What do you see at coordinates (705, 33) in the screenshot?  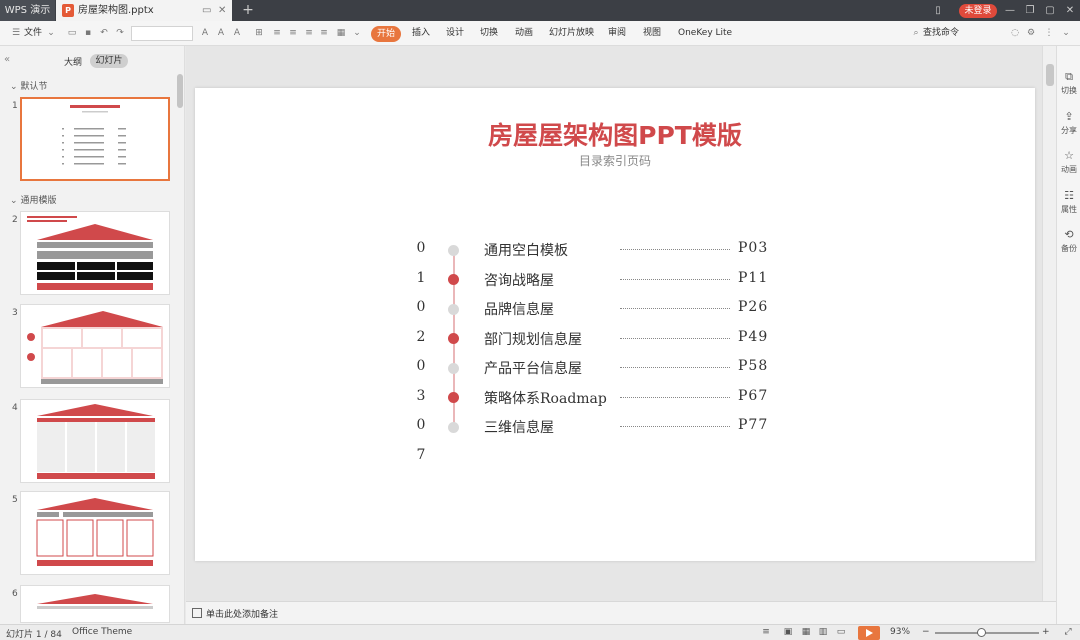 I see `tab-onekey: OneKey Lite` at bounding box center [705, 33].